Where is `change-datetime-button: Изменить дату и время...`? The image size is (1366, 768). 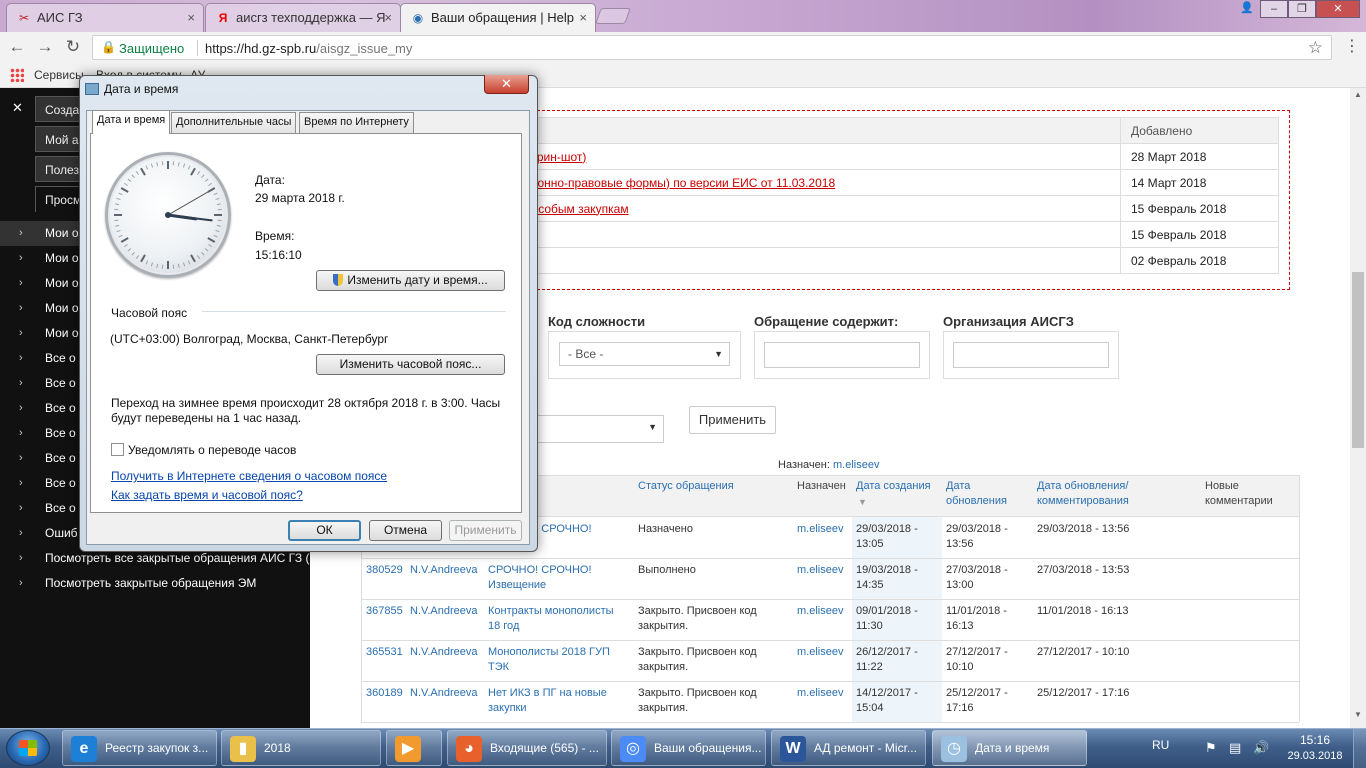 change-datetime-button: Изменить дату и время... is located at coordinates (410, 280).